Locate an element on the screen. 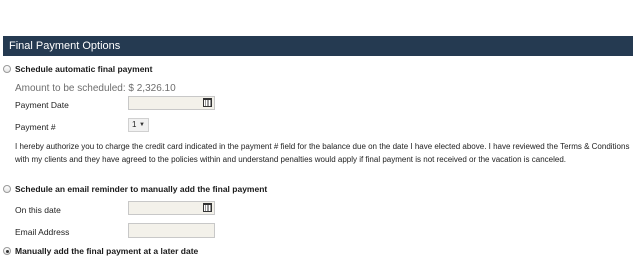 The image size is (644, 273). chevron-down-icon: ▼ is located at coordinates (142, 125).